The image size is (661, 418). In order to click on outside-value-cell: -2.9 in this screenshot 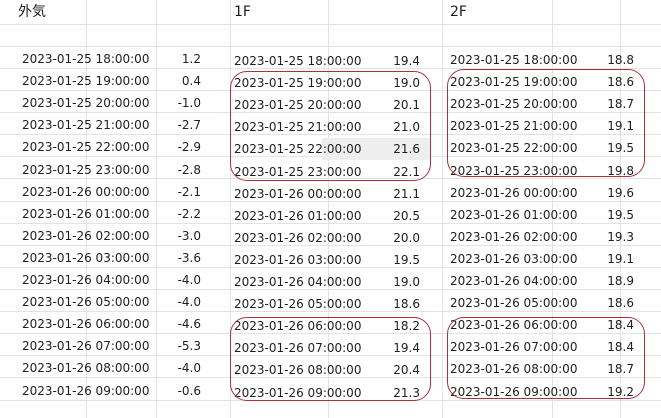, I will do `click(181, 147)`.